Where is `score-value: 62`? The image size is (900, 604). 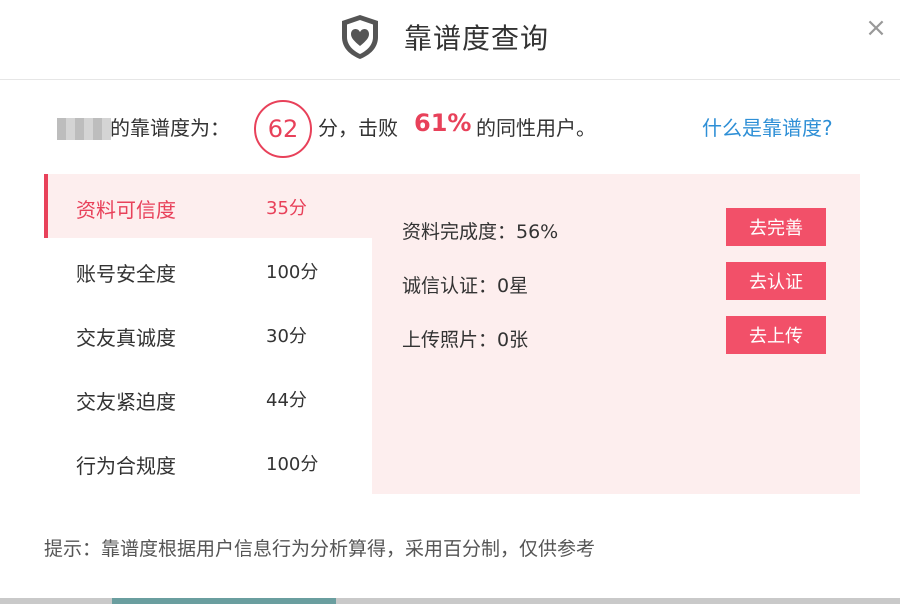 score-value: 62 is located at coordinates (283, 129).